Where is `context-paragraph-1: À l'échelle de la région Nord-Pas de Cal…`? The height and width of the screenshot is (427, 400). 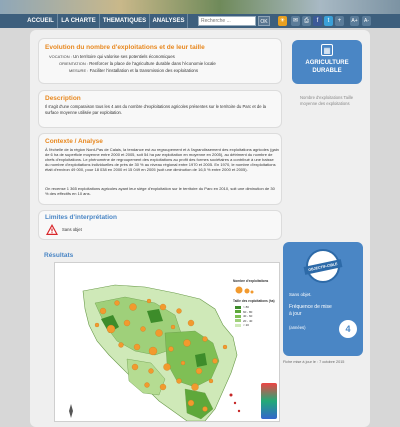
context-paragraph-1: À l'échelle de la région Nord-Pas de Cal… is located at coordinates (162, 159).